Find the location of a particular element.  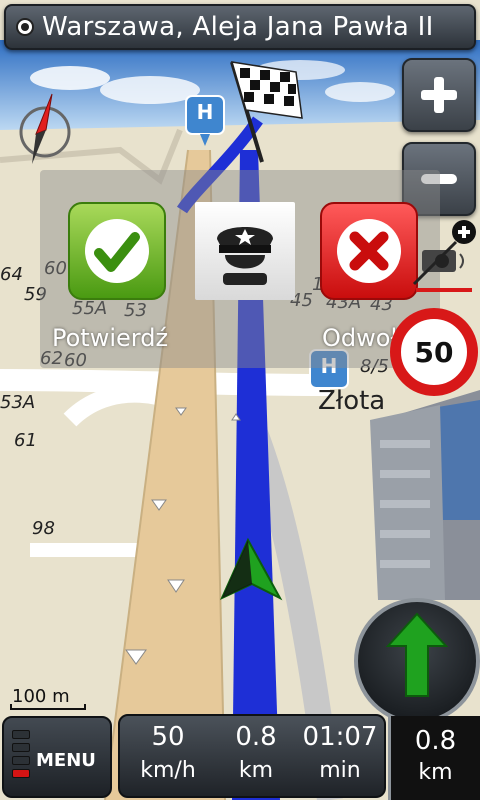

location-dot-icon is located at coordinates (25, 27).